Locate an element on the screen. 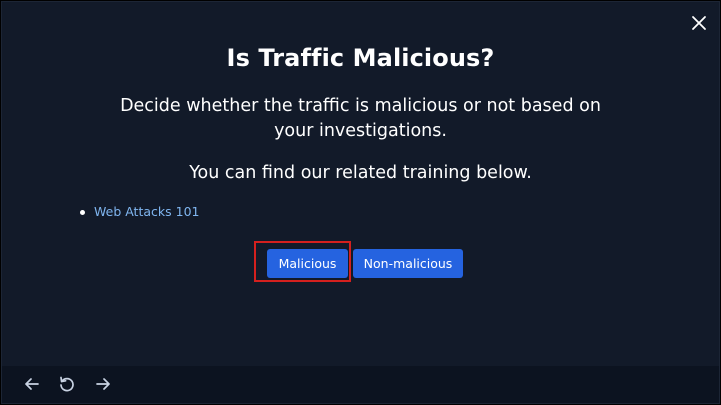 The image size is (721, 405). training-subtext: You can find our related training below. is located at coordinates (360, 173).